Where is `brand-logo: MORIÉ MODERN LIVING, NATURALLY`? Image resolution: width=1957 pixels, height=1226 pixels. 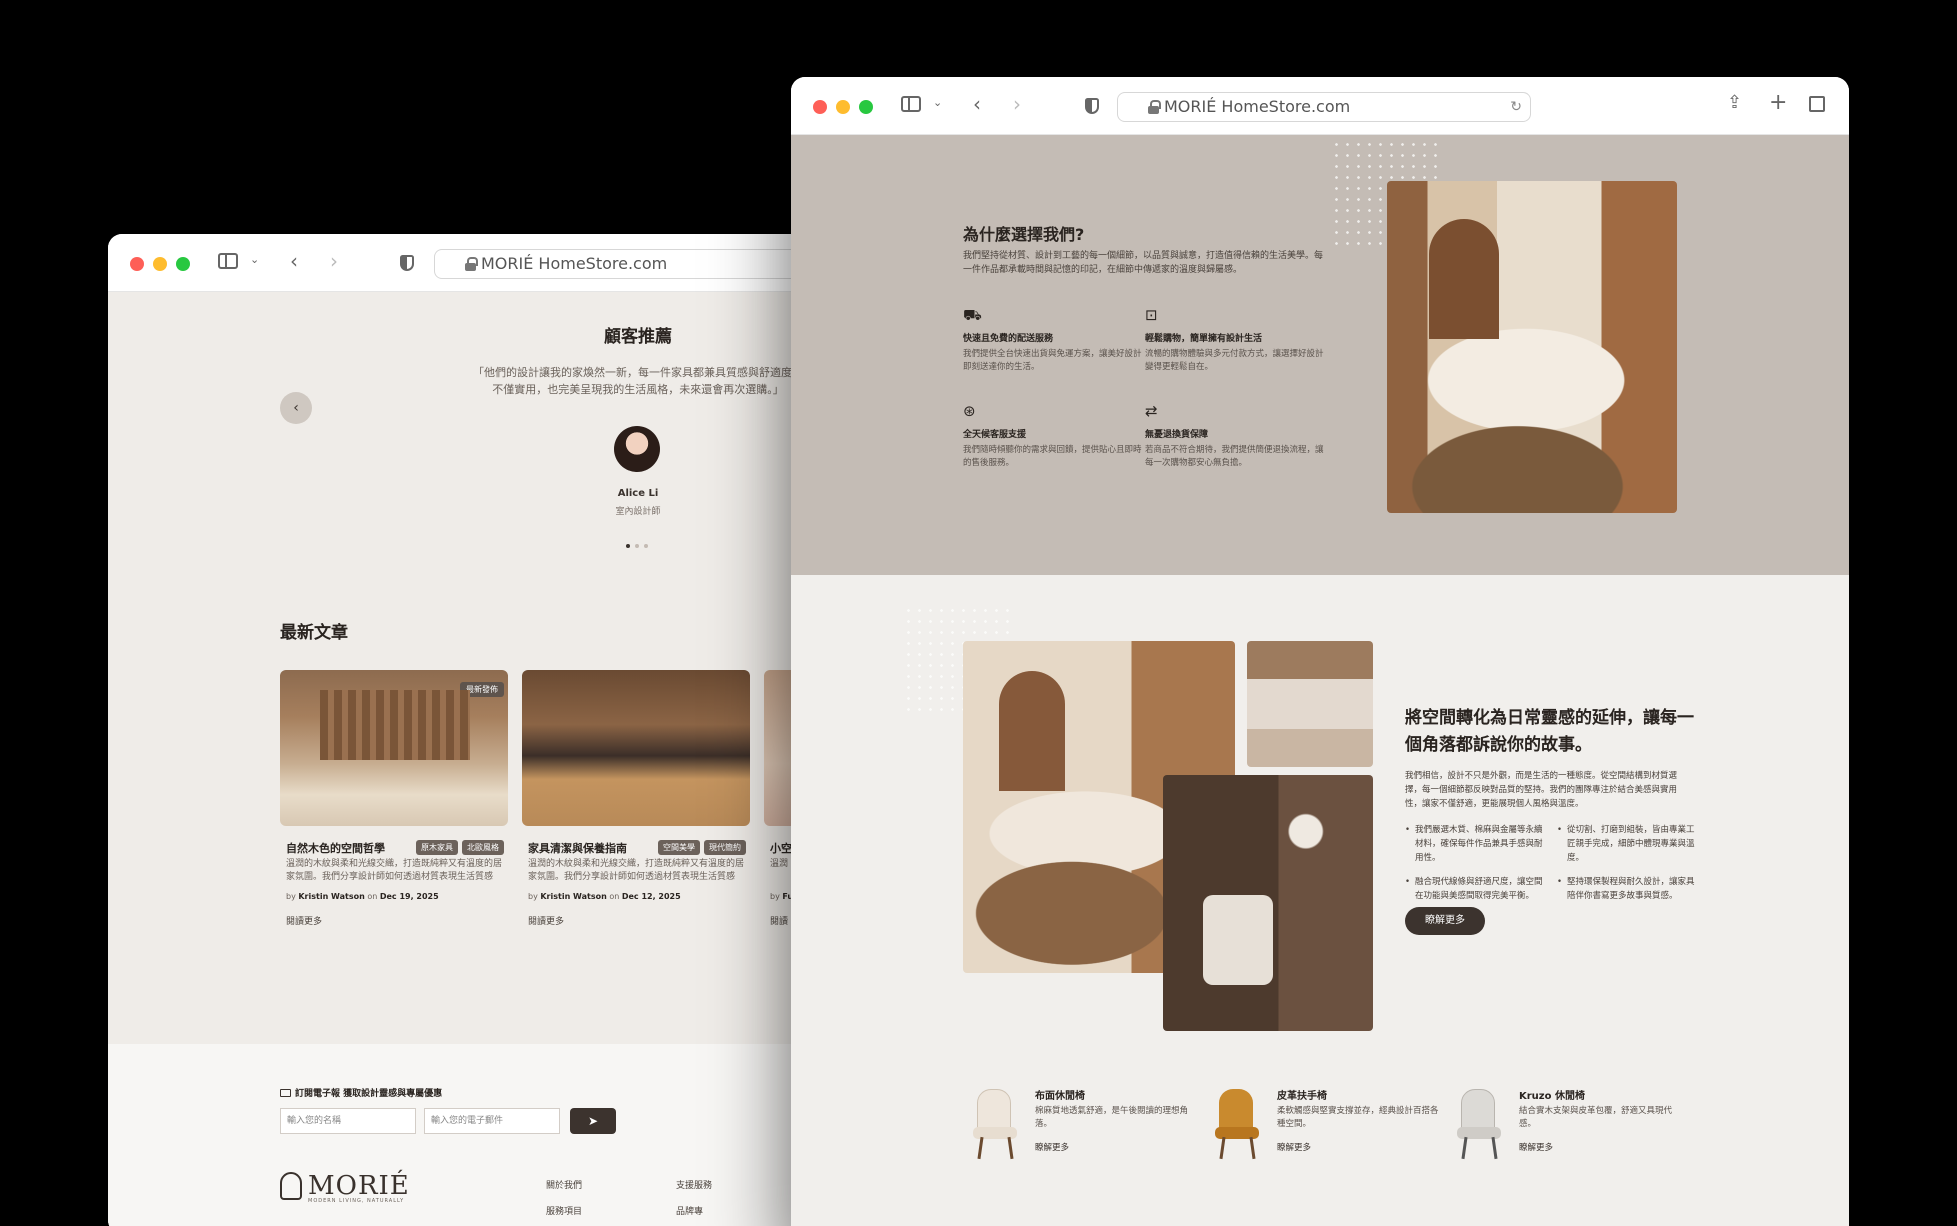 brand-logo: MORIÉ MODERN LIVING, NATURALLY is located at coordinates (345, 1188).